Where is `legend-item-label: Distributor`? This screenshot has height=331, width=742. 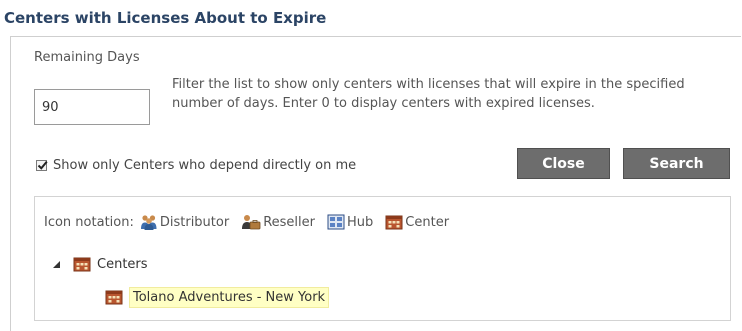
legend-item-label: Distributor is located at coordinates (194, 222).